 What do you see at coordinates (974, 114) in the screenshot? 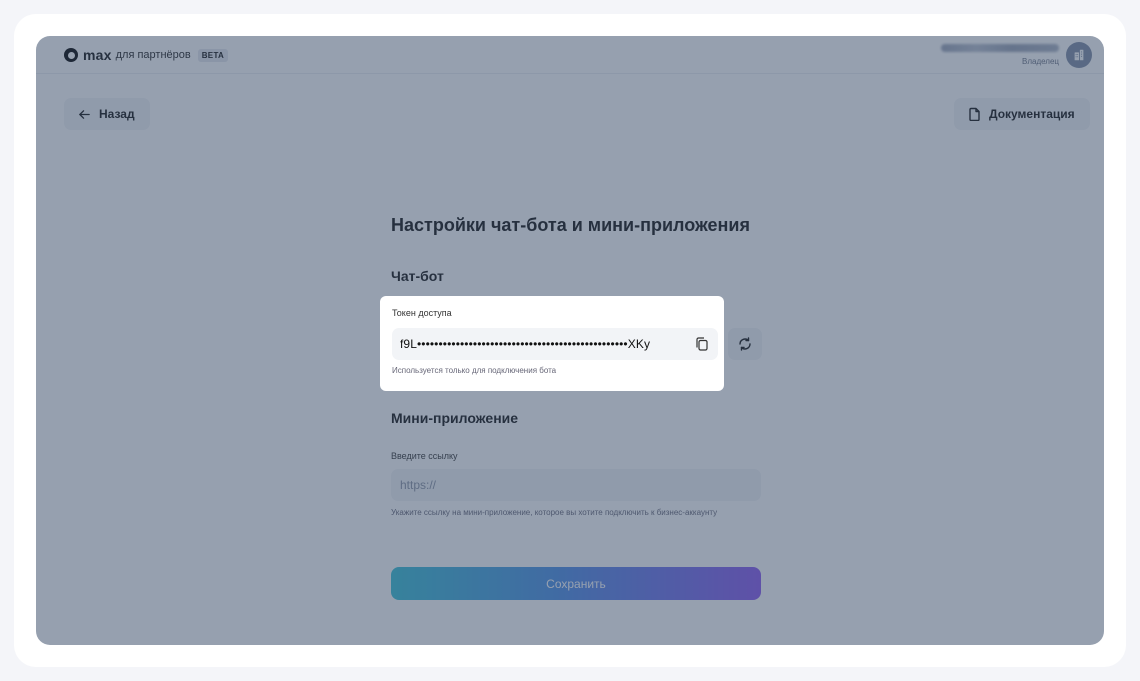
I see `document-icon` at bounding box center [974, 114].